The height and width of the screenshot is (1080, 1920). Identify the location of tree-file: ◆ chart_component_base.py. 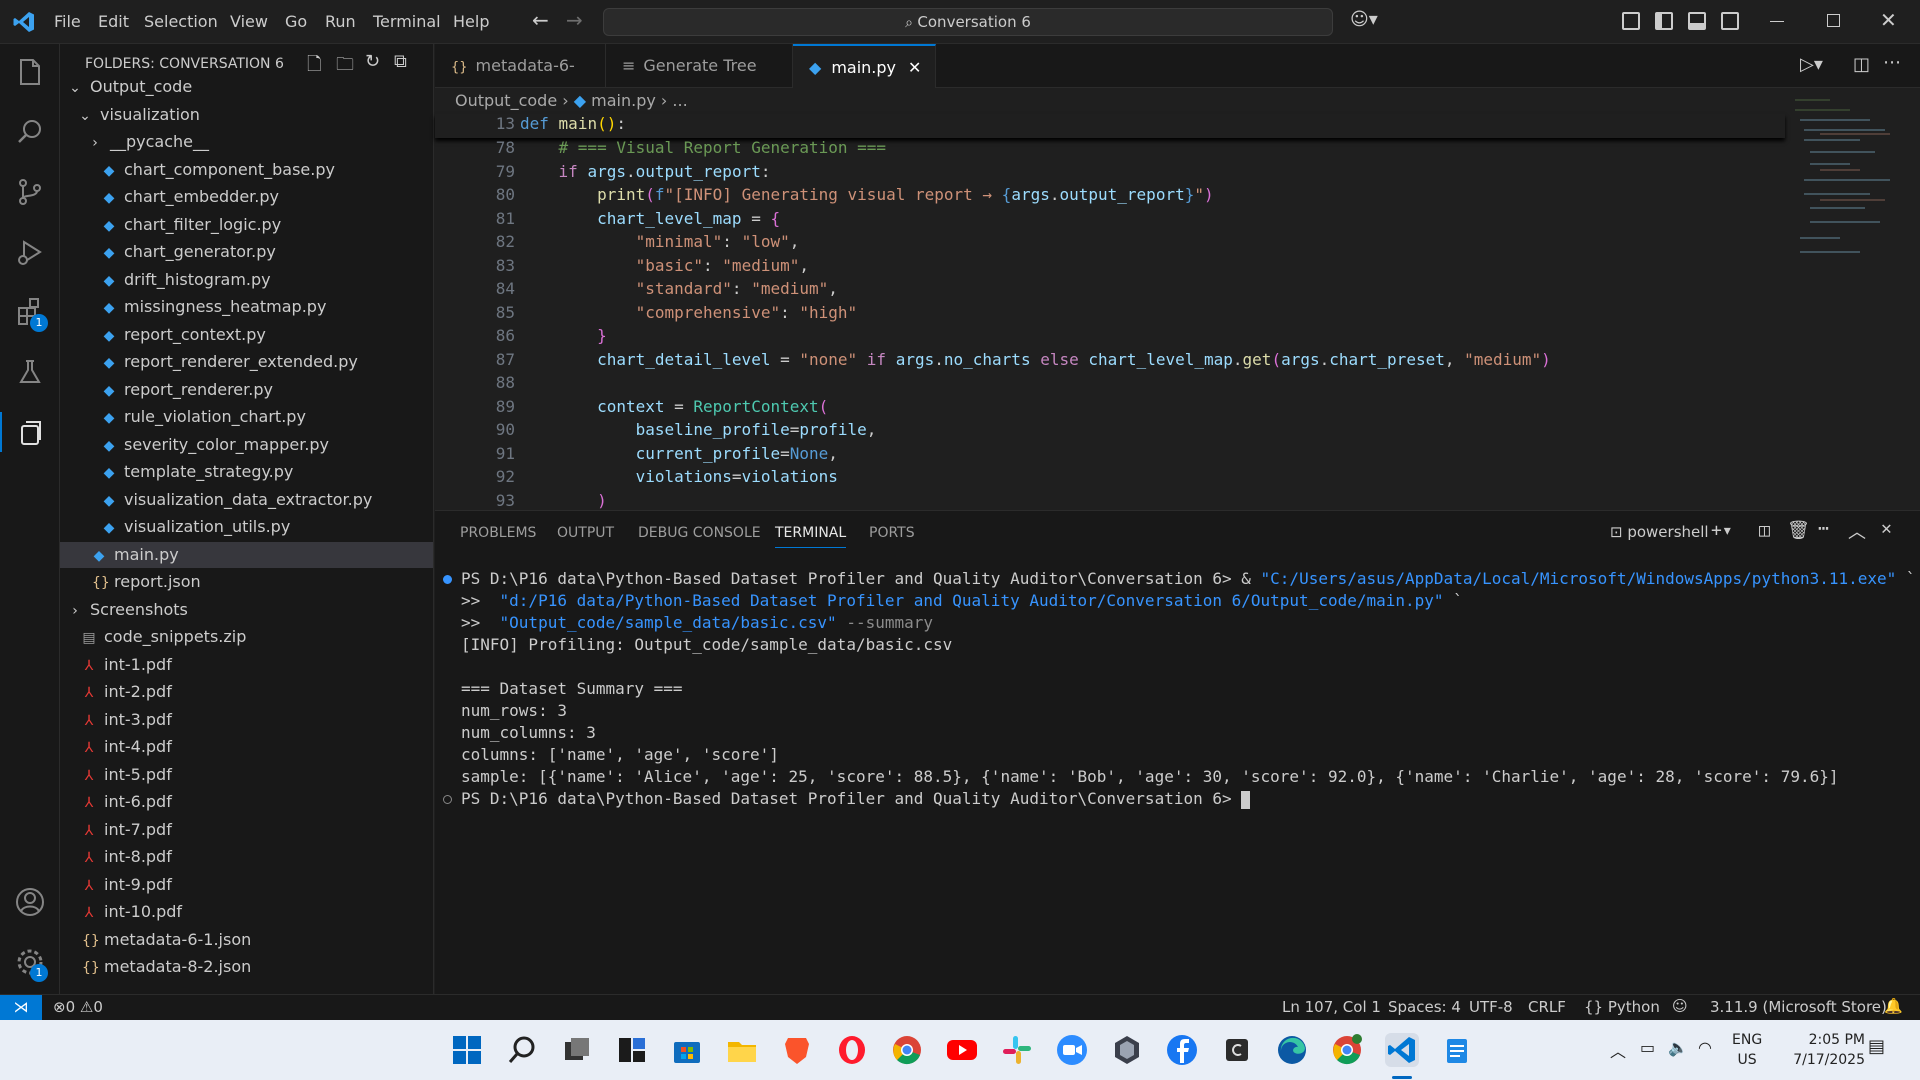
(246, 170).